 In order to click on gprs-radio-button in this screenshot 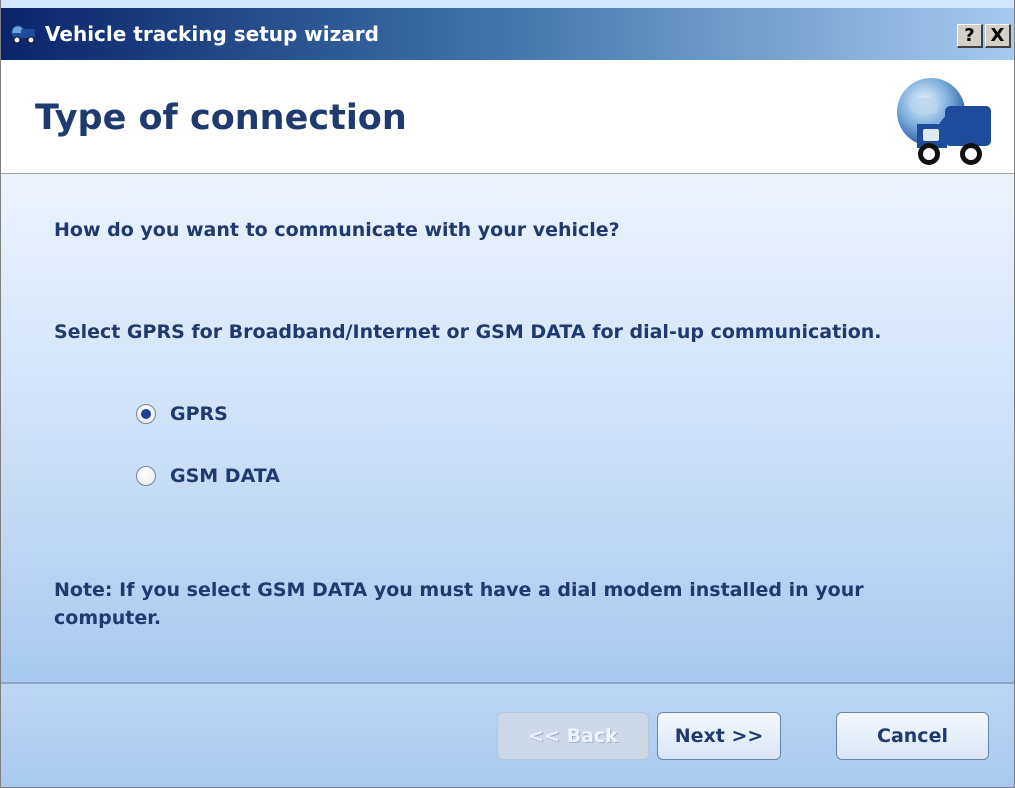, I will do `click(146, 414)`.